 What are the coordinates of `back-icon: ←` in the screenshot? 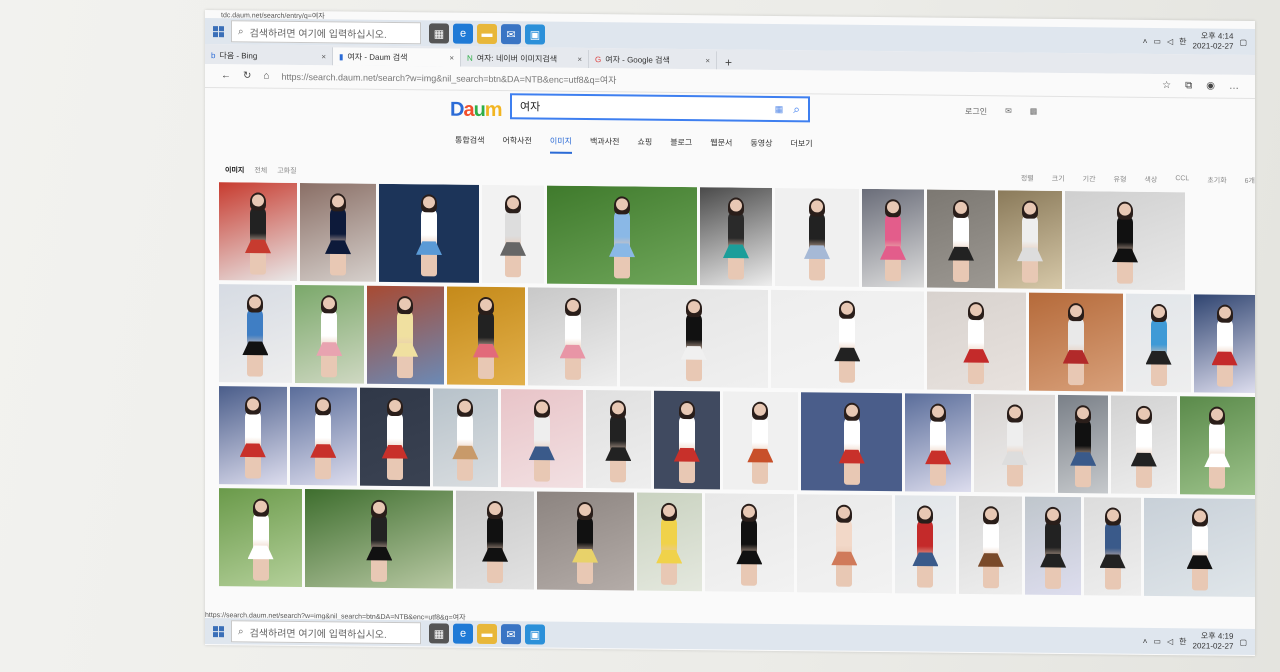 It's located at (226, 75).